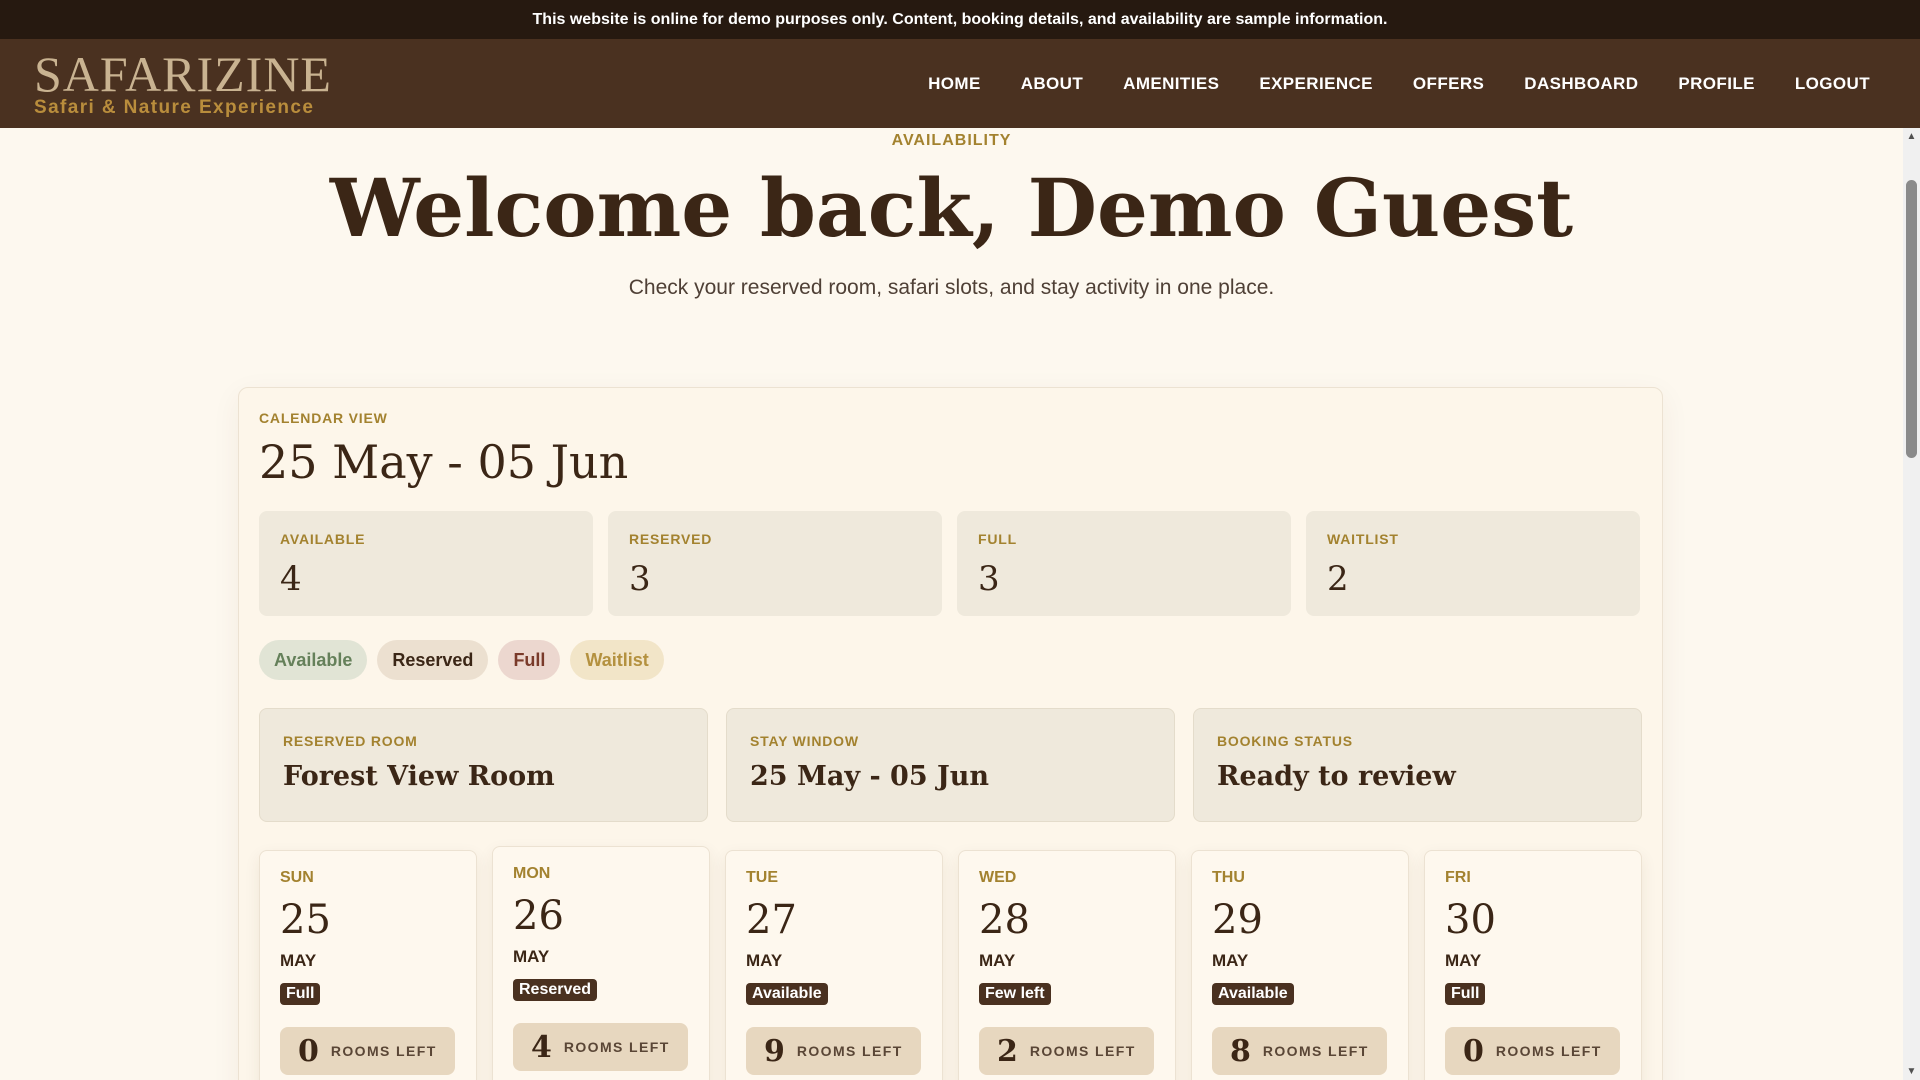  What do you see at coordinates (1015, 994) in the screenshot?
I see `day-status-badge: Few left` at bounding box center [1015, 994].